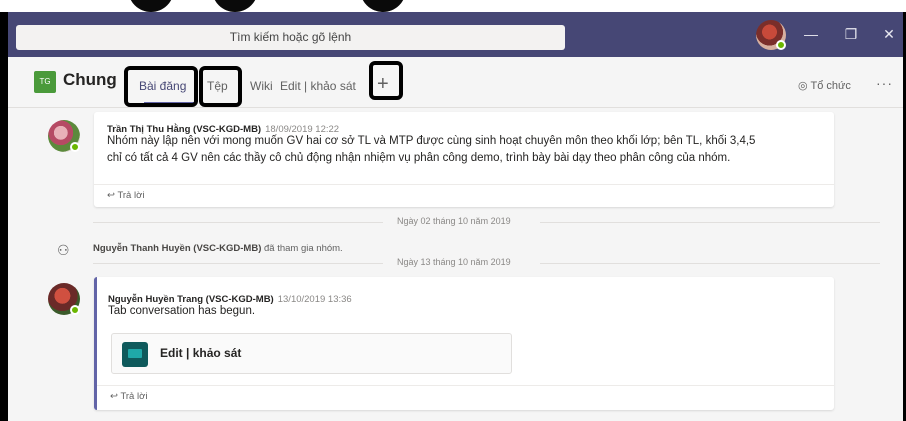  Describe the element at coordinates (318, 86) in the screenshot. I see `tab-survey: Edit | khảo sát` at that location.